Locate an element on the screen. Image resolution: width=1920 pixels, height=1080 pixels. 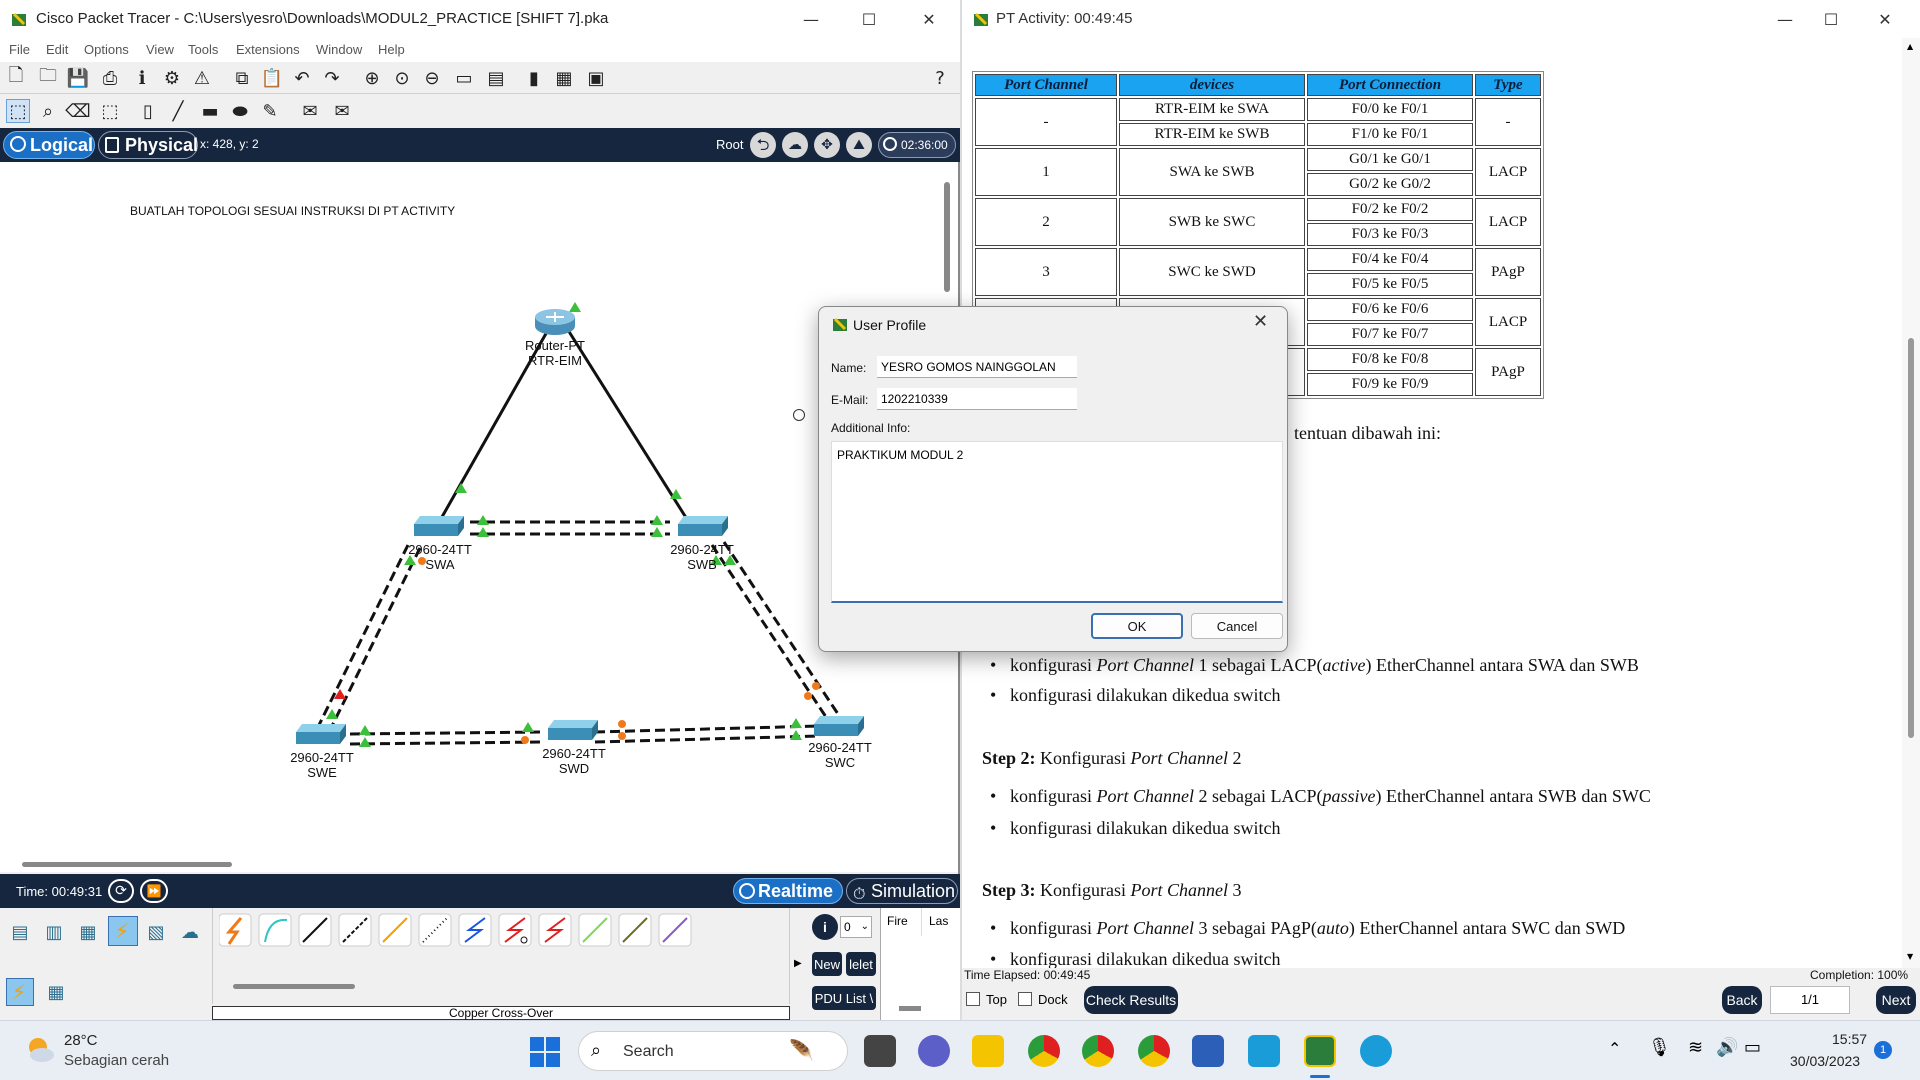
switch-swd-icon is located at coordinates (573, 731).